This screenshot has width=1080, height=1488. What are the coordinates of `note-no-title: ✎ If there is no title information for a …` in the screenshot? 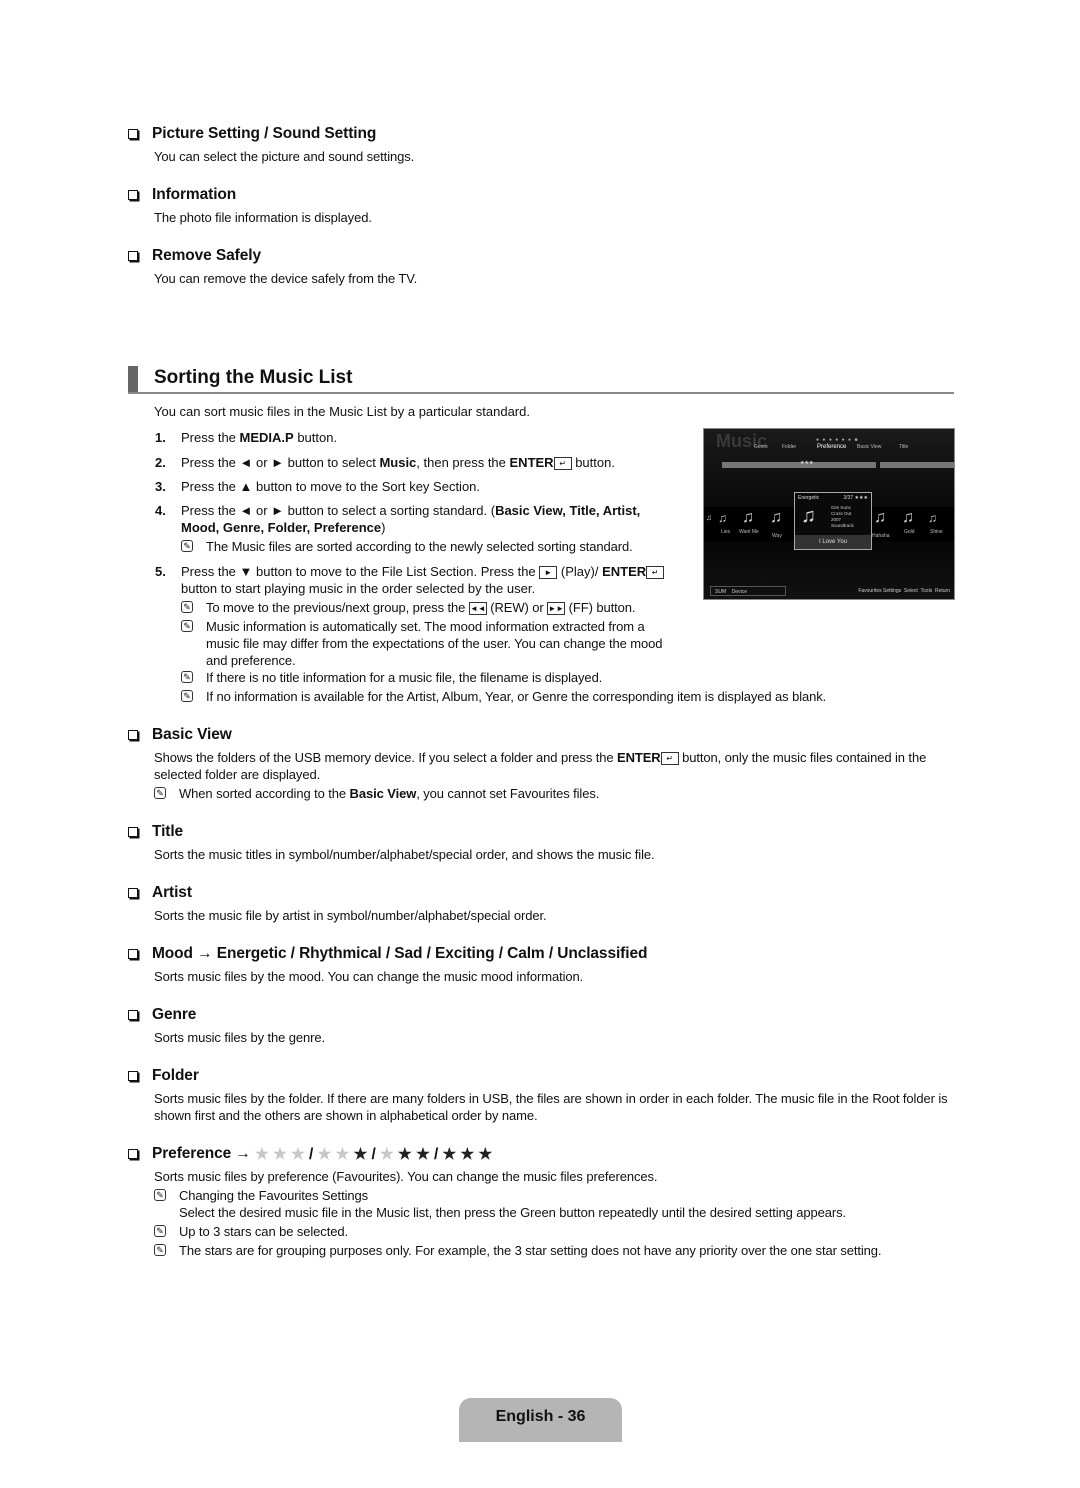 It's located at (391, 677).